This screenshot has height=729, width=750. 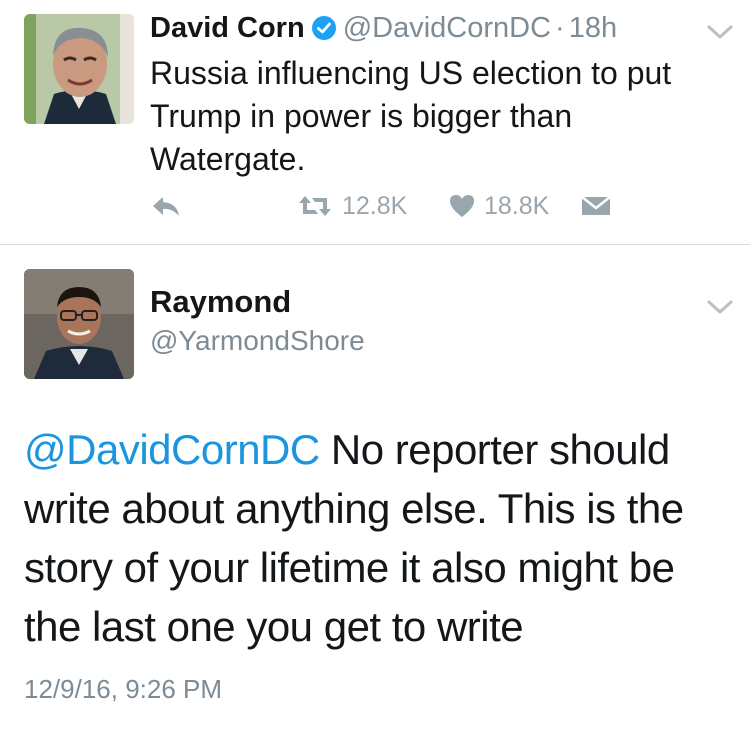 What do you see at coordinates (227, 28) in the screenshot?
I see `author-name: David Corn` at bounding box center [227, 28].